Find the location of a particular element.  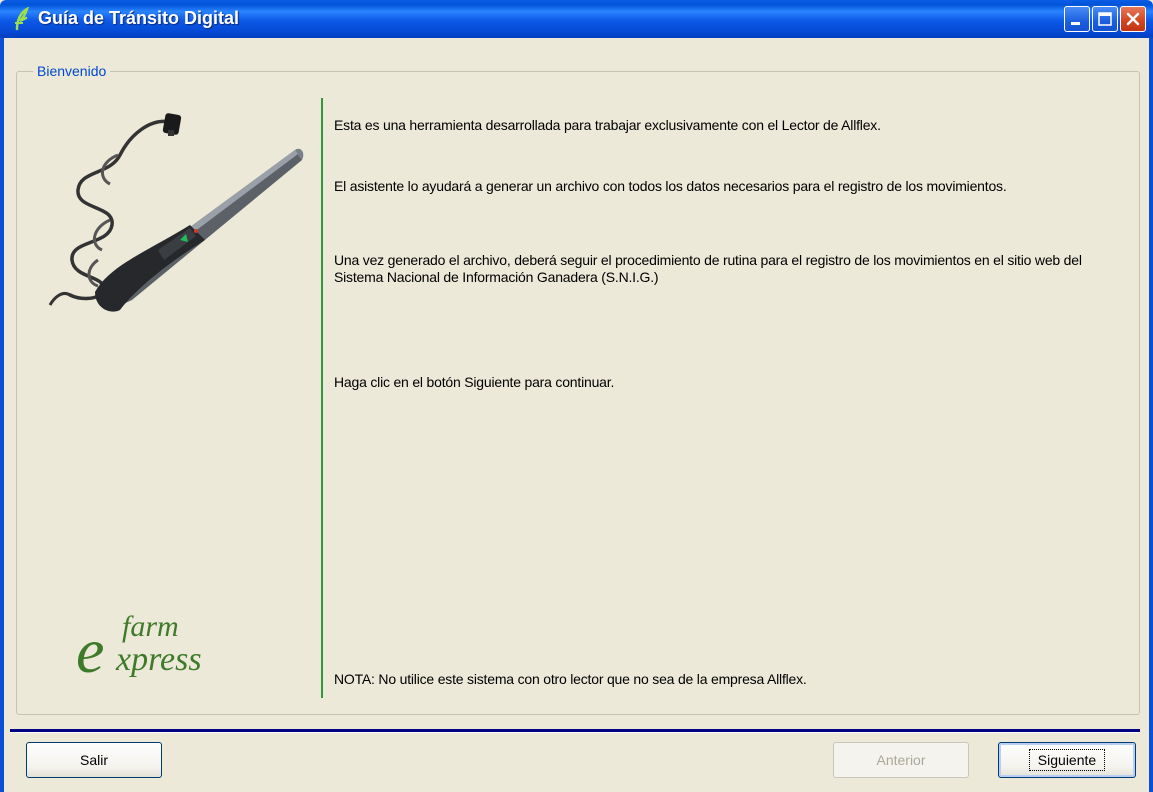

close-icon is located at coordinates (1133, 19).